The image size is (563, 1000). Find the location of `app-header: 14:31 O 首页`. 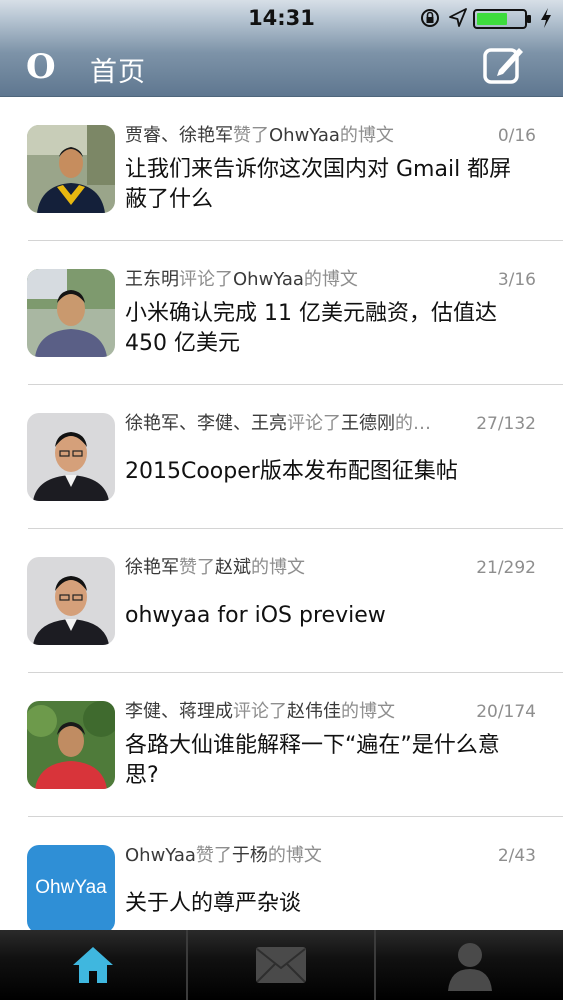

app-header: 14:31 O 首页 is located at coordinates (281, 48).